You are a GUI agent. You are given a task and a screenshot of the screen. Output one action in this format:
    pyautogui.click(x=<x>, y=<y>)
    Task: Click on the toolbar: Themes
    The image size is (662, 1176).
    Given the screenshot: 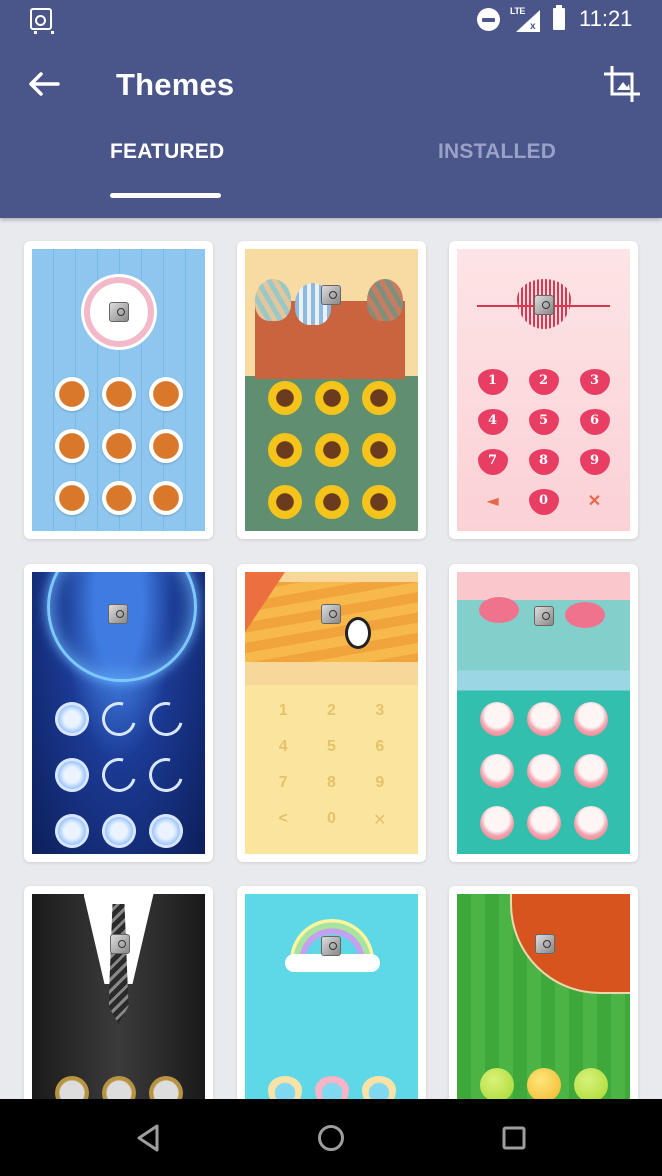 What is the action you would take?
    pyautogui.click(x=331, y=84)
    